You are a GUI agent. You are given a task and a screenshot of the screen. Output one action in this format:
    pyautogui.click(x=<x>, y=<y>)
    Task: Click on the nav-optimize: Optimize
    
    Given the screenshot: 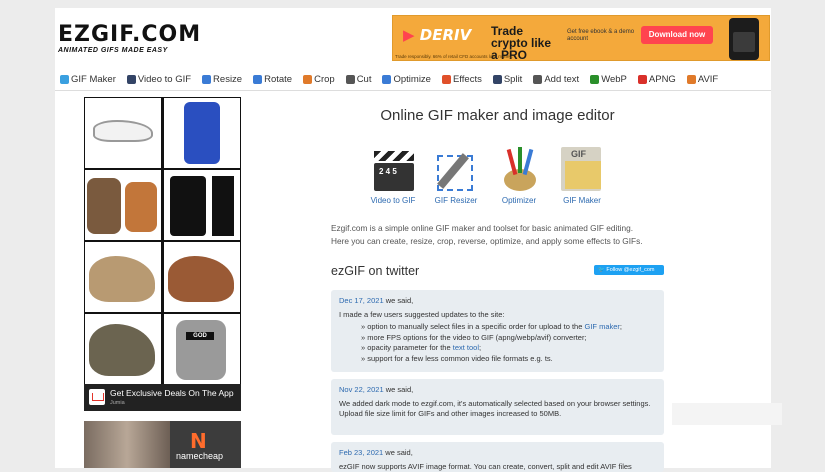 What is the action you would take?
    pyautogui.click(x=406, y=79)
    